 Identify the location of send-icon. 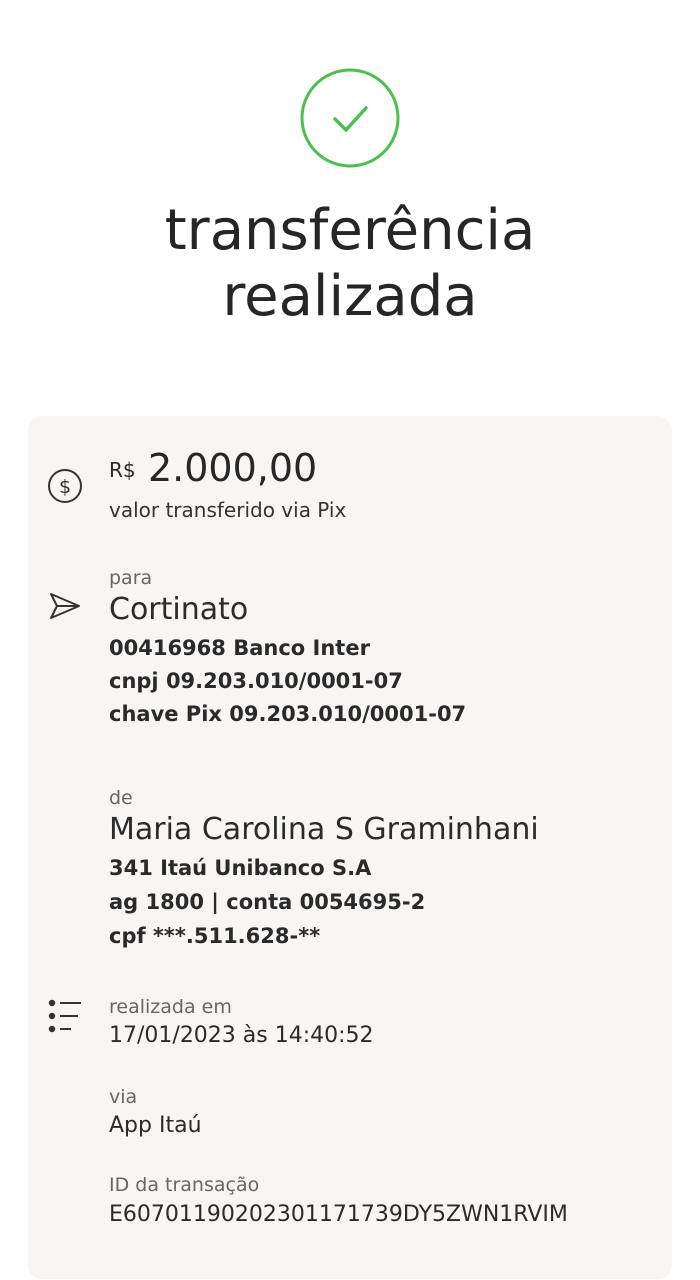
(65, 606).